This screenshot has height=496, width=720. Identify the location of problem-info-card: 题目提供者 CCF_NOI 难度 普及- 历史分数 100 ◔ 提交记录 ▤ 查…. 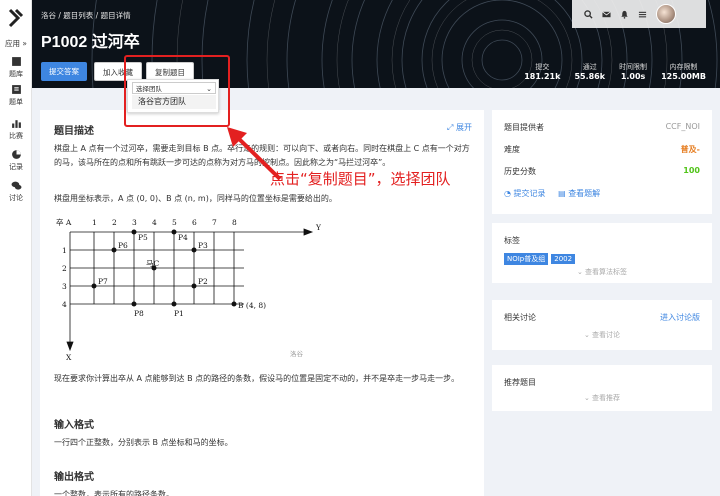
(602, 162).